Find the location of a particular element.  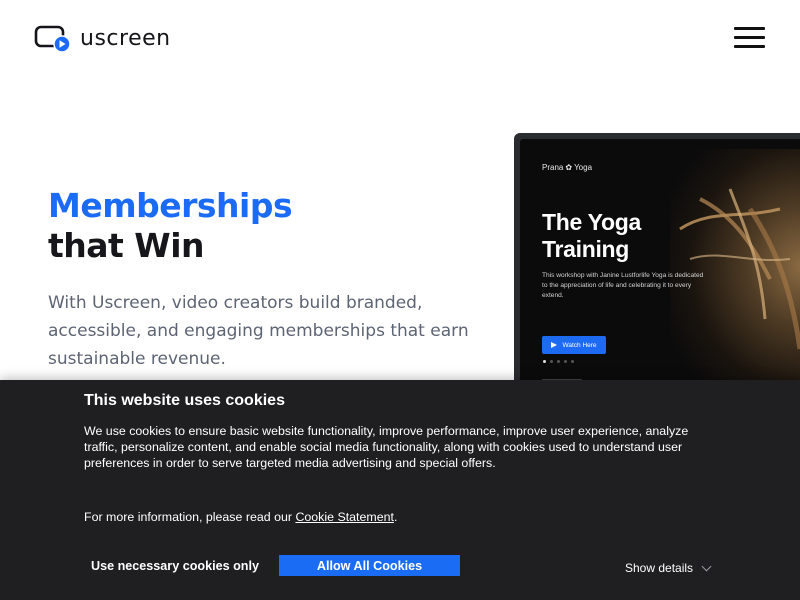

site-header: uscreen is located at coordinates (400, 38).